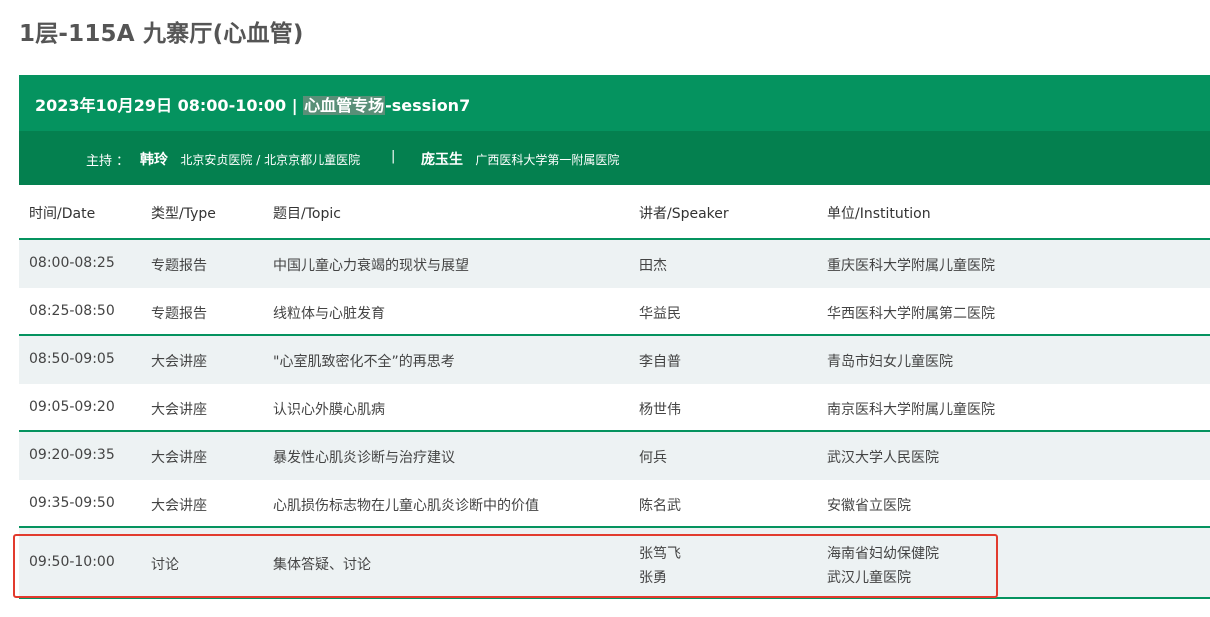 This screenshot has height=617, width=1210. I want to click on row-topic: "心室肌致密化不全”的再思考, so click(364, 362).